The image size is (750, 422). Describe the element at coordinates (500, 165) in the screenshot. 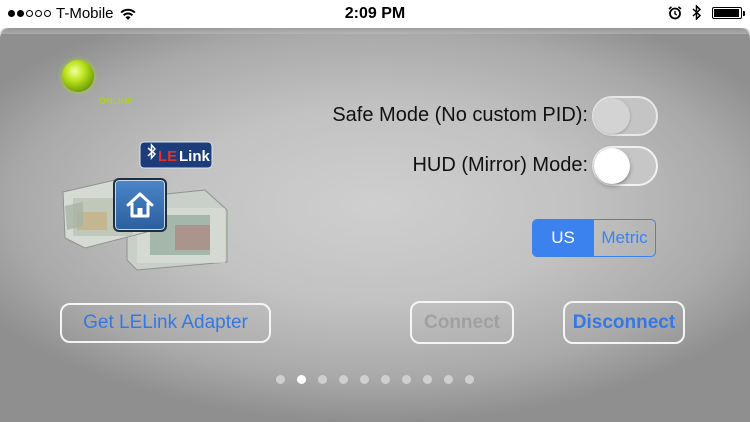

I see `hud-mode-label: HUD (Mirror) Mode:` at that location.